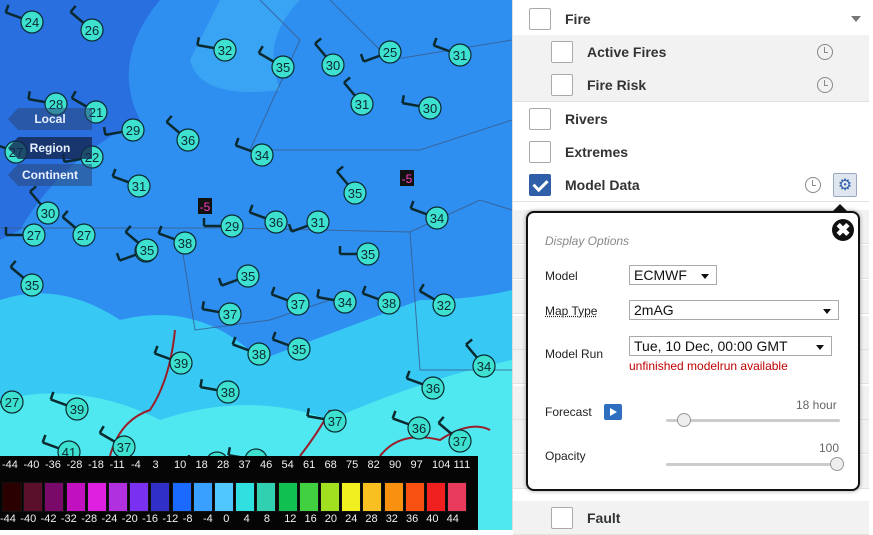 The height and width of the screenshot is (535, 873). I want to click on station-value: 32, so click(444, 305).